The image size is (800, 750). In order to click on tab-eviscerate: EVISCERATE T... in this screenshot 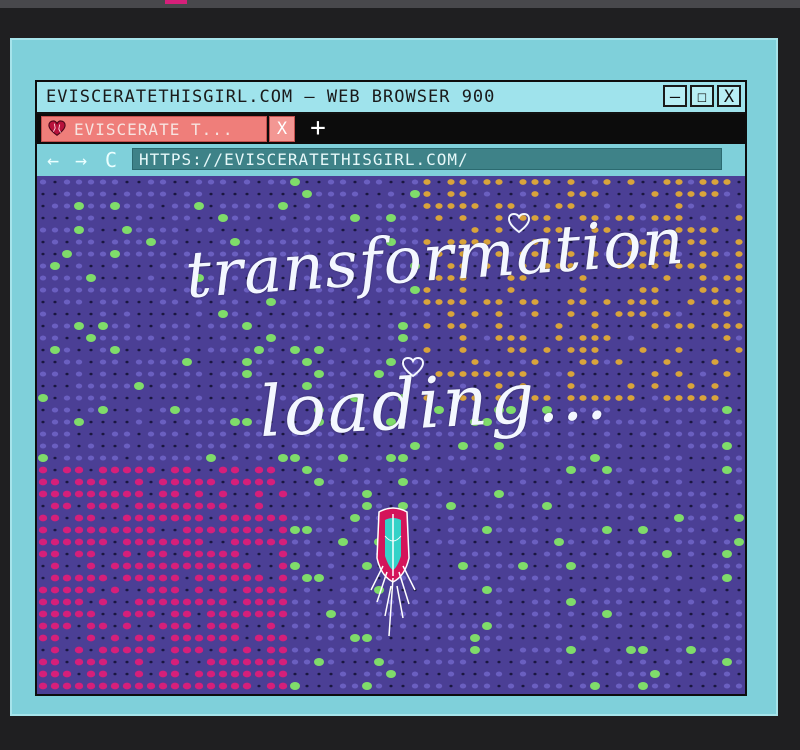, I will do `click(154, 129)`.